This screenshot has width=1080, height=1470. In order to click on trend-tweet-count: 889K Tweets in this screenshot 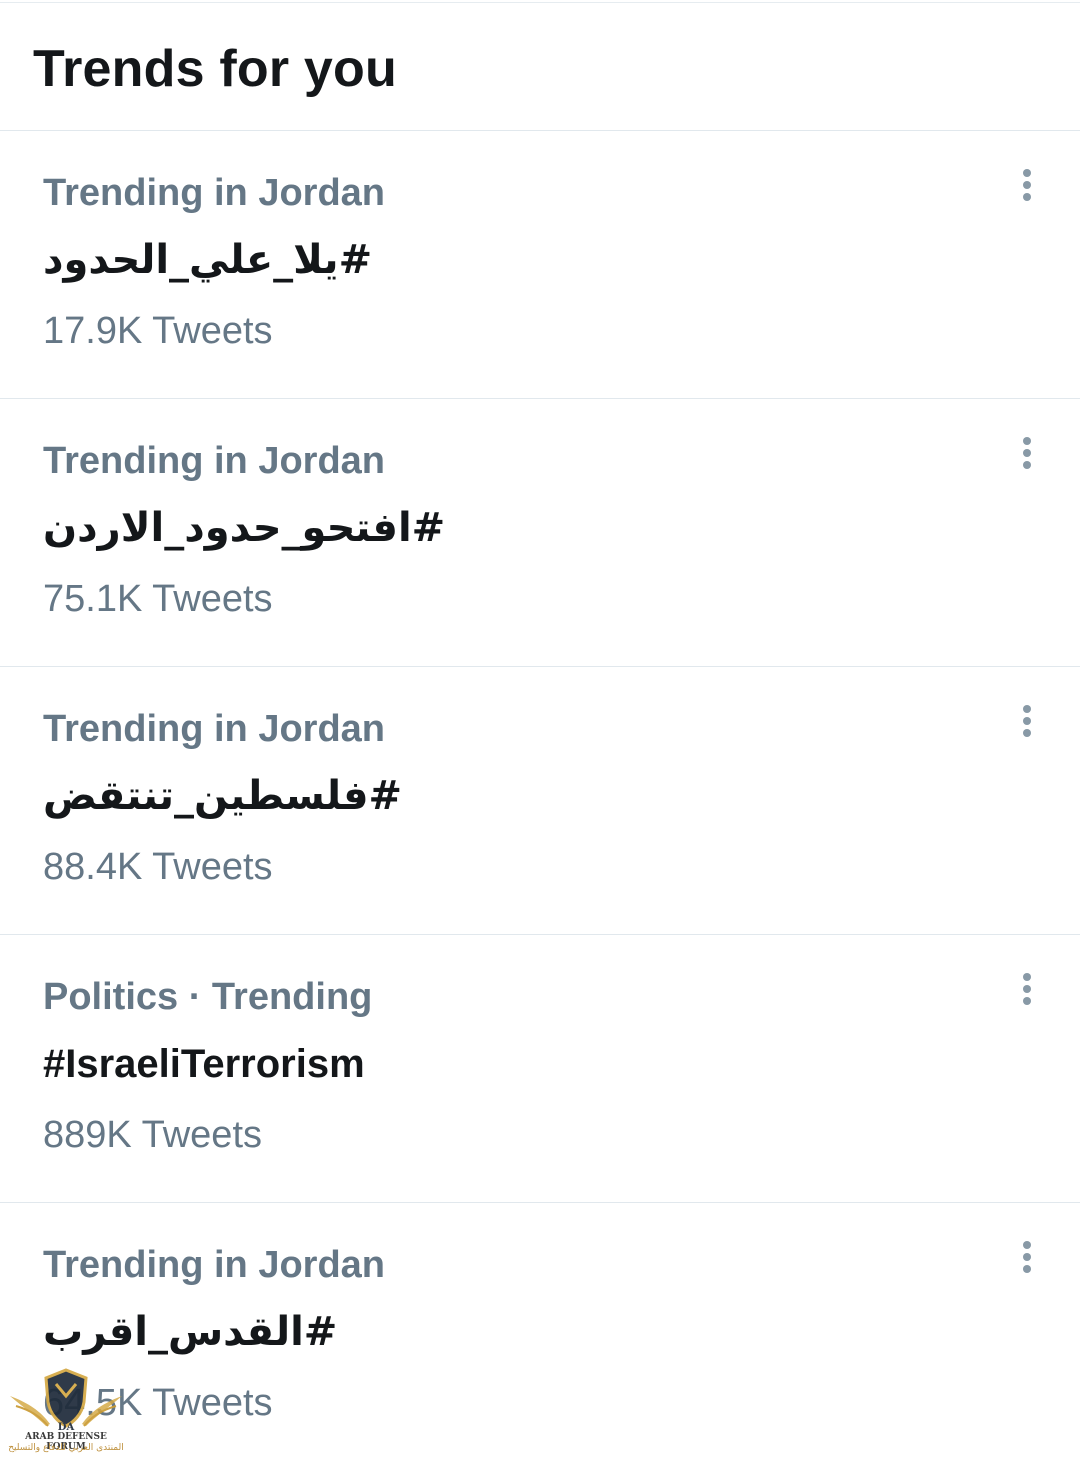, I will do `click(153, 1135)`.